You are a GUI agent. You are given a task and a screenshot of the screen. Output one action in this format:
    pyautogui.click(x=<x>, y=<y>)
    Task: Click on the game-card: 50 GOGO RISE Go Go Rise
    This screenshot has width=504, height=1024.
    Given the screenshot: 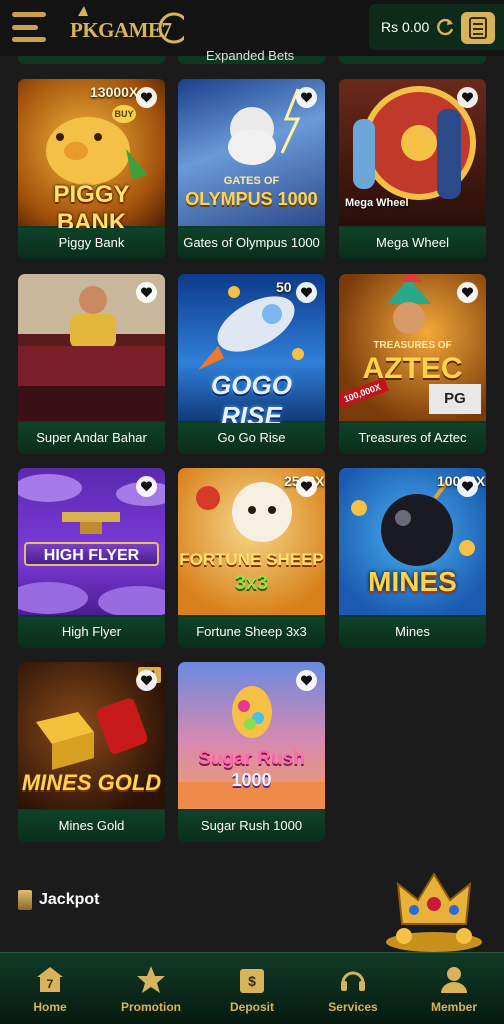 What is the action you would take?
    pyautogui.click(x=251, y=364)
    